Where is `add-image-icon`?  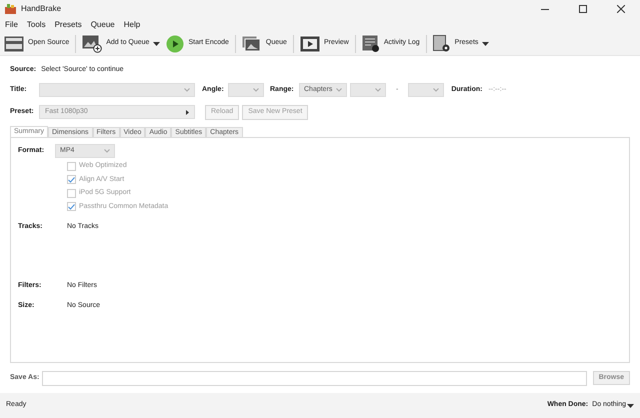 add-image-icon is located at coordinates (92, 43).